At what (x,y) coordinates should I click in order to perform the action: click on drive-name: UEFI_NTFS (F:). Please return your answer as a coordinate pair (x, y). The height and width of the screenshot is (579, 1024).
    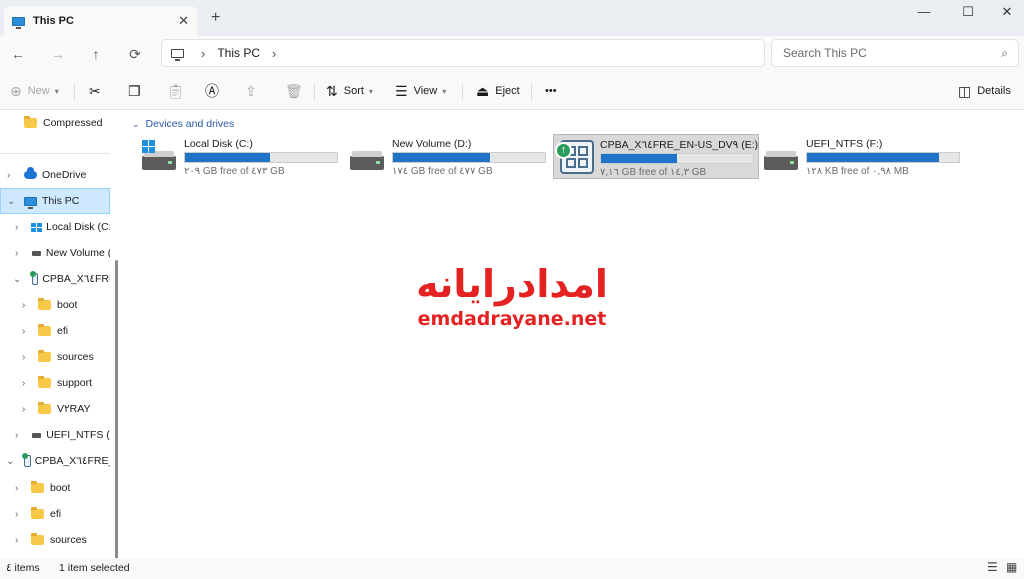
    Looking at the image, I should click on (844, 144).